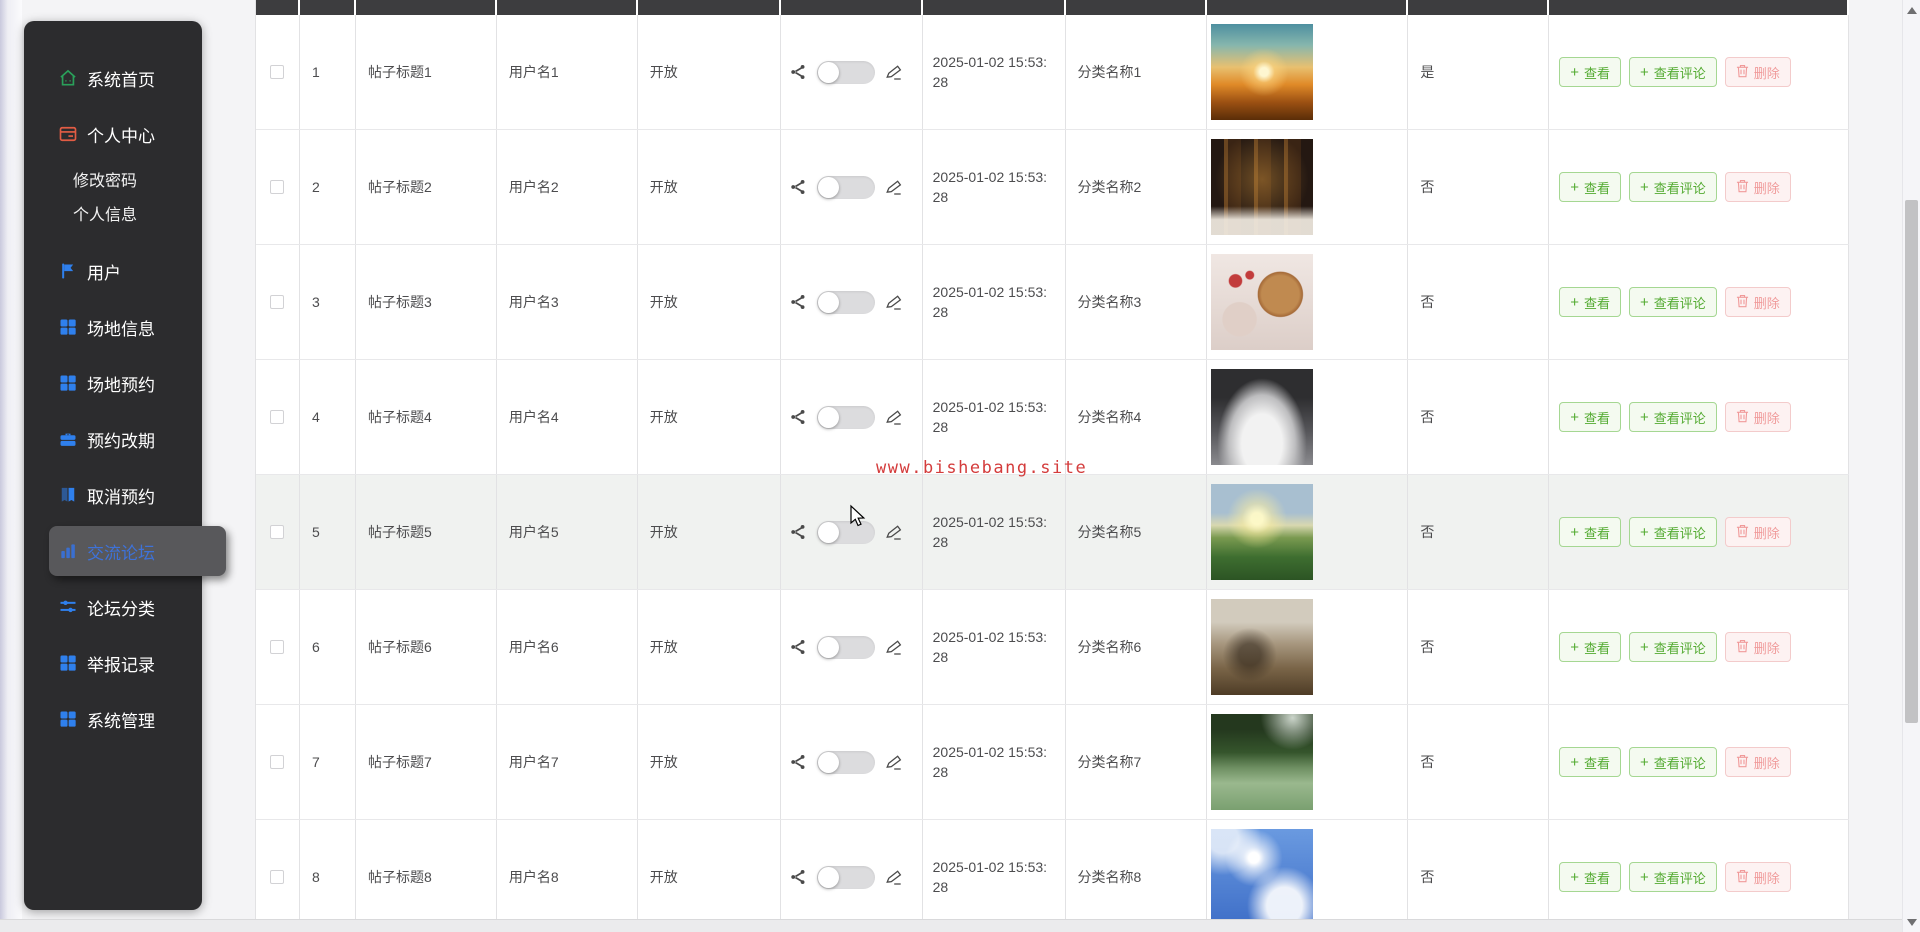 Image resolution: width=1920 pixels, height=932 pixels. Describe the element at coordinates (426, 876) in the screenshot. I see `post-title: 帖子标题8` at that location.